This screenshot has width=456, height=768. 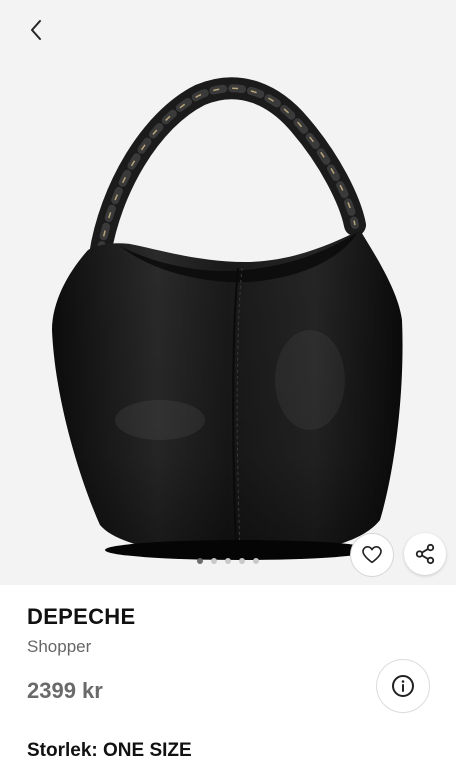 I want to click on share-button, so click(x=425, y=554).